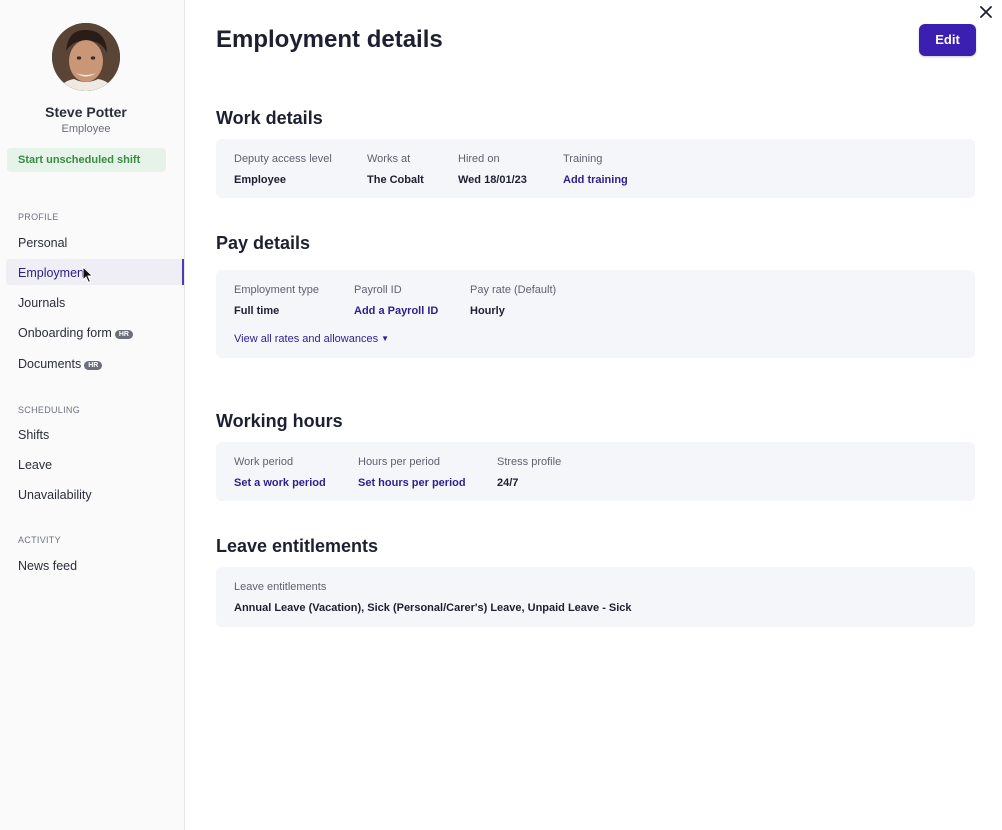  I want to click on field-value: The Cobalt, so click(395, 180).